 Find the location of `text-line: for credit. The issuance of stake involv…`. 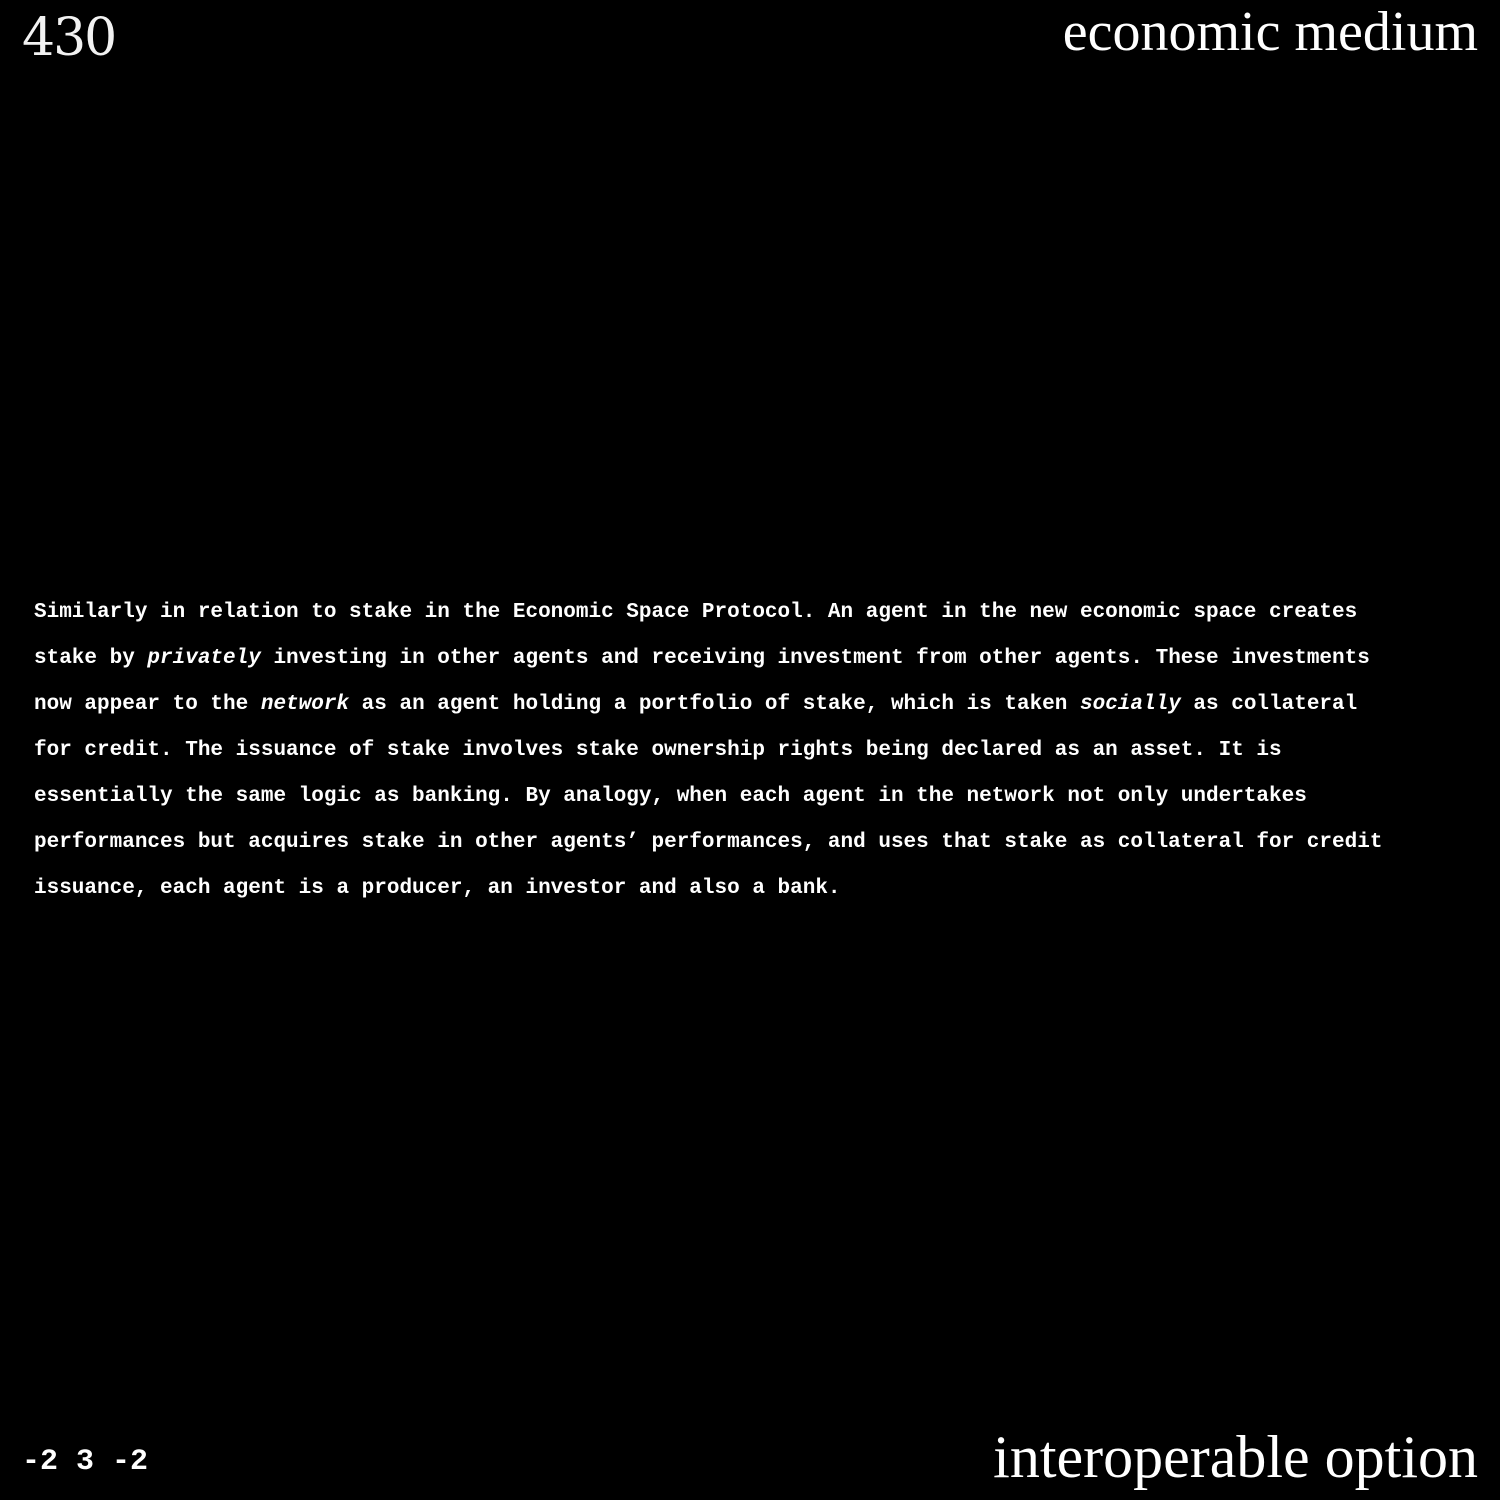

text-line: for credit. The issuance of stake involv… is located at coordinates (658, 750).